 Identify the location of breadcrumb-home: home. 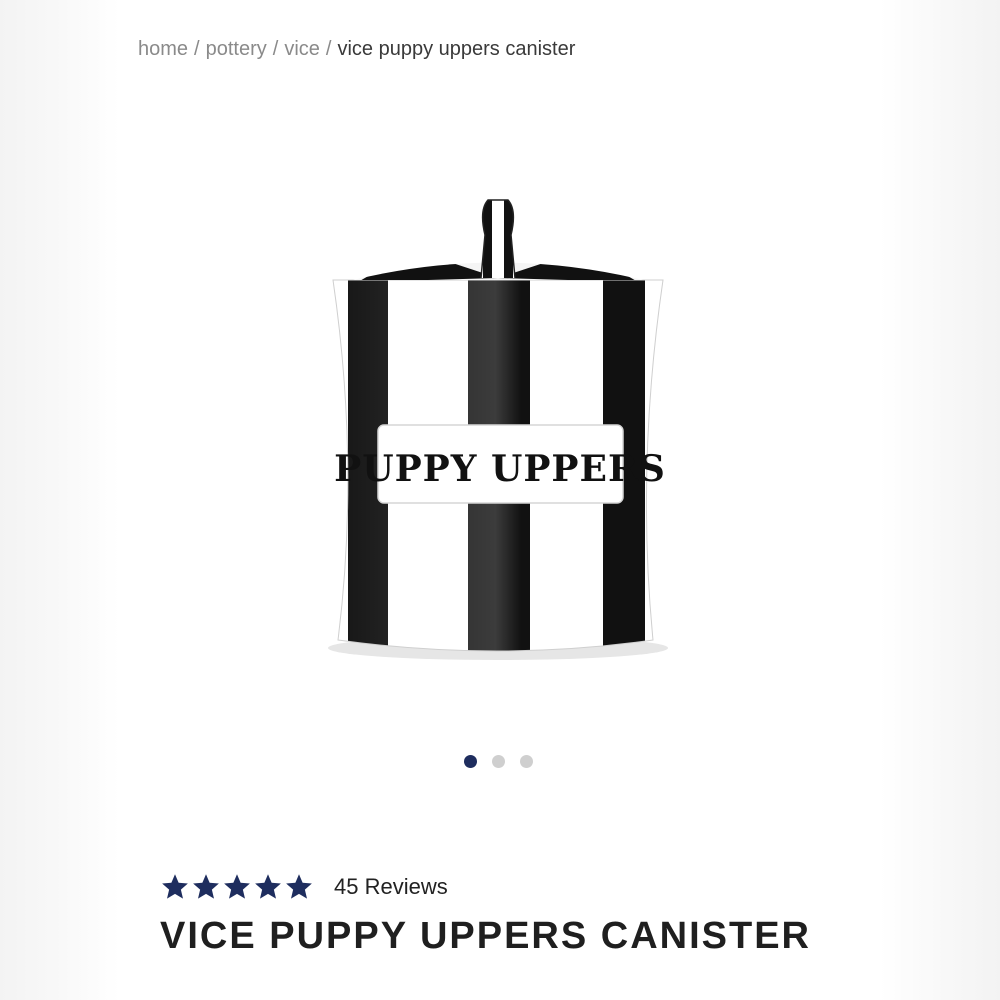
(163, 49).